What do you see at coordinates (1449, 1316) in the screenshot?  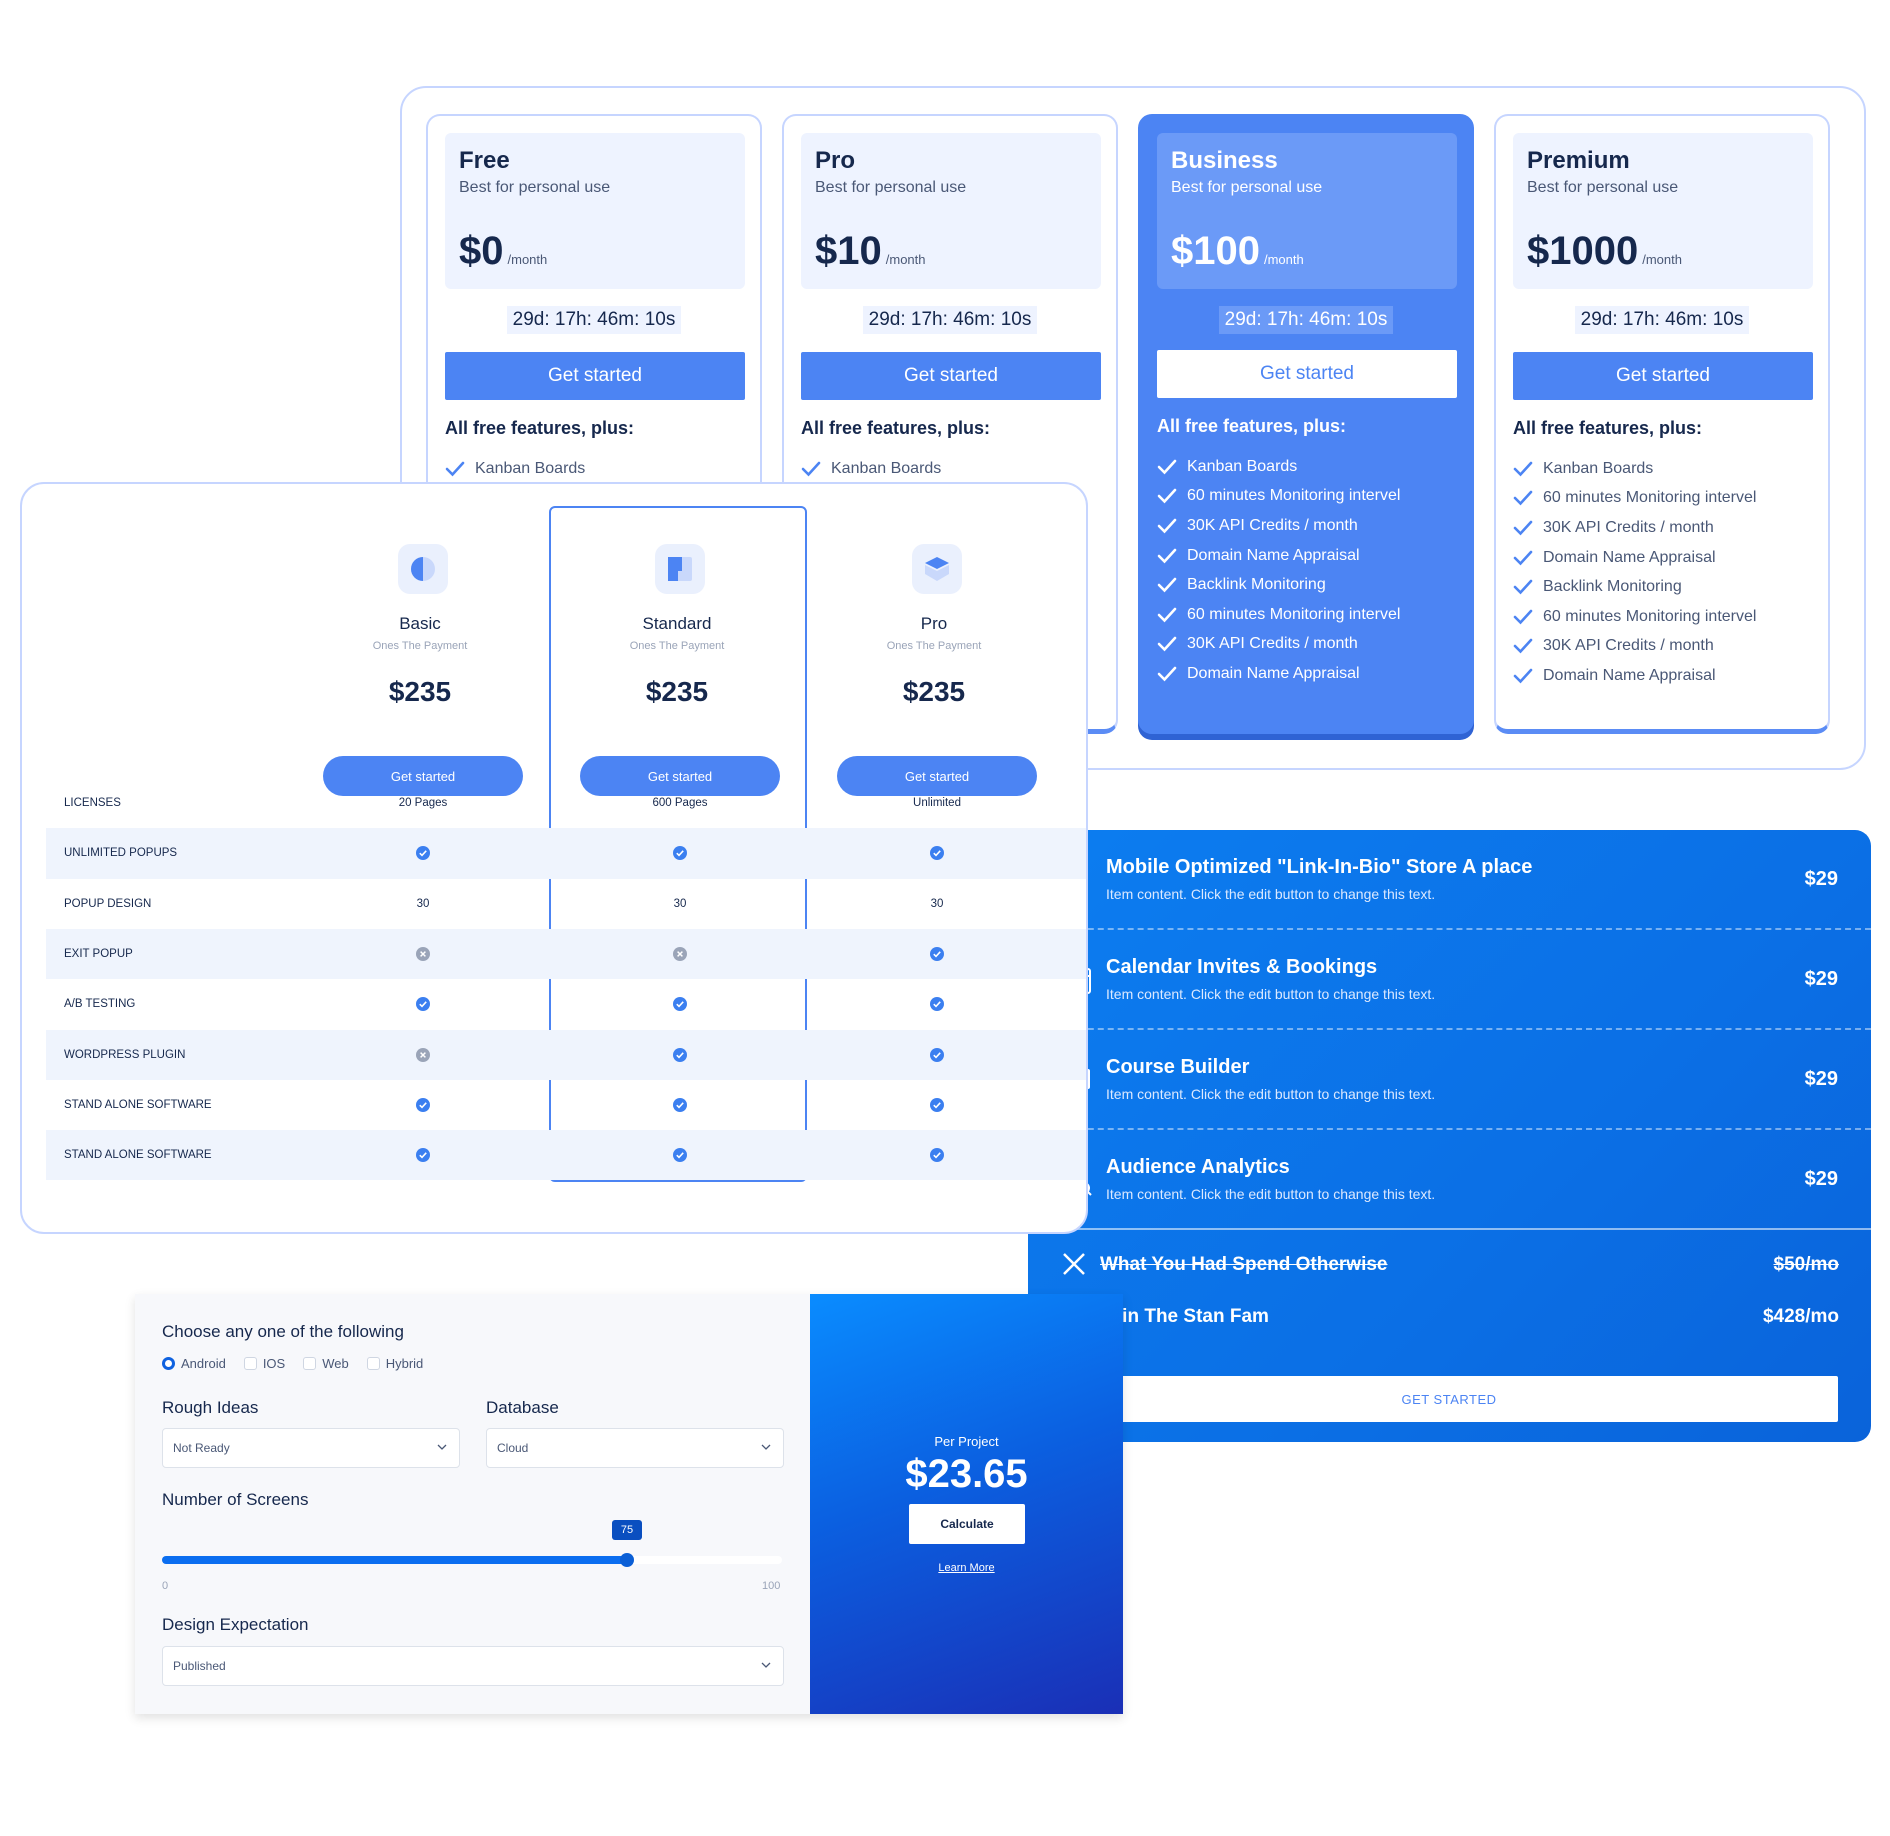 I see `join-row: Join The Stan Fam $428/mo` at bounding box center [1449, 1316].